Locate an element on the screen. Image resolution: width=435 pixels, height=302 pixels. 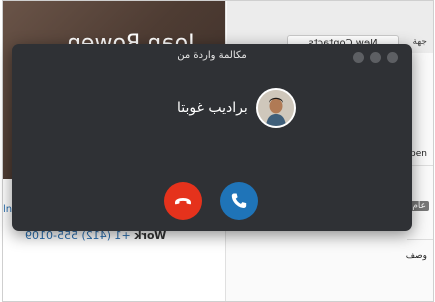
divider is located at coordinates (420, 239).